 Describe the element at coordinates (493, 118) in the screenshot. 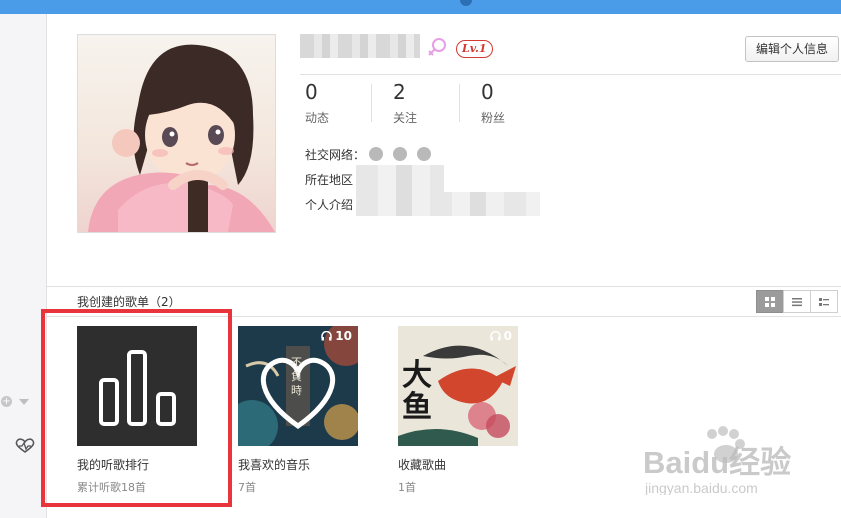

I see `stat-fans-label: 粉丝` at that location.